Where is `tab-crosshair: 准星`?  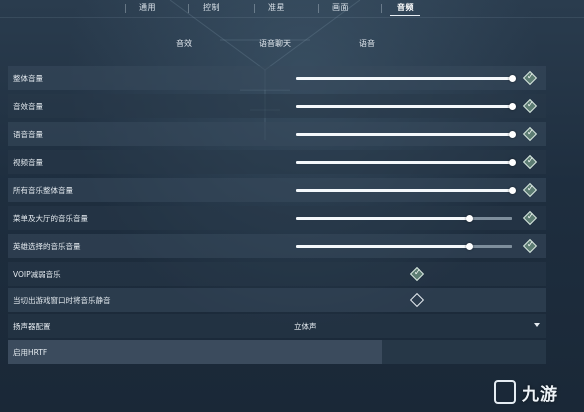
tab-crosshair: 准星 is located at coordinates (276, 7).